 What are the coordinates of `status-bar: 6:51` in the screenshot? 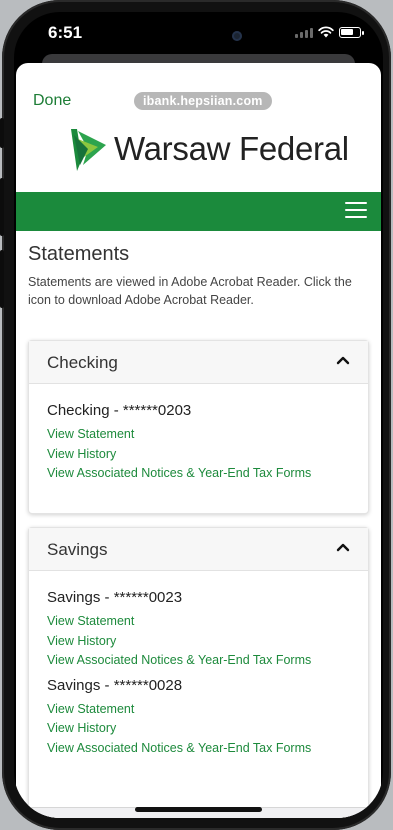 It's located at (198, 35).